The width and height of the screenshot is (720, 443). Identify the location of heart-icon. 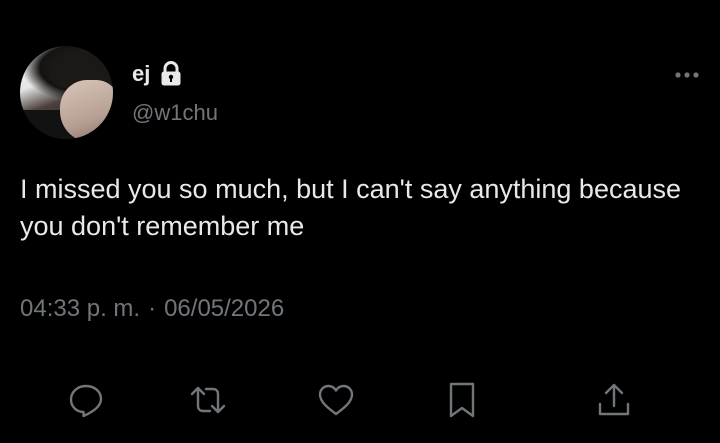
(336, 400).